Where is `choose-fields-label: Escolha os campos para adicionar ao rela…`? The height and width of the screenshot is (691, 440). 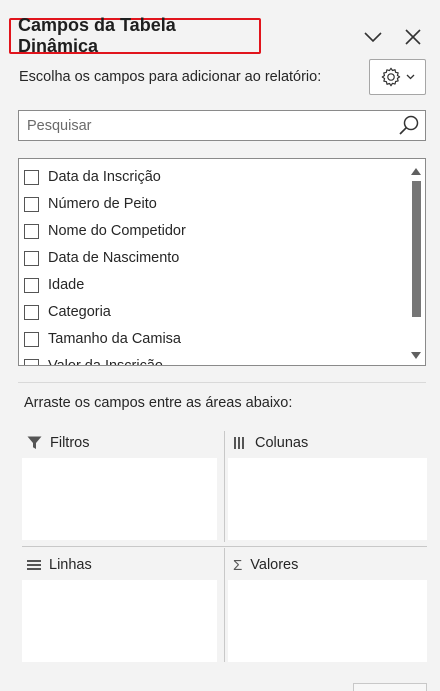
choose-fields-label: Escolha os campos para adicionar ao rela… is located at coordinates (170, 77).